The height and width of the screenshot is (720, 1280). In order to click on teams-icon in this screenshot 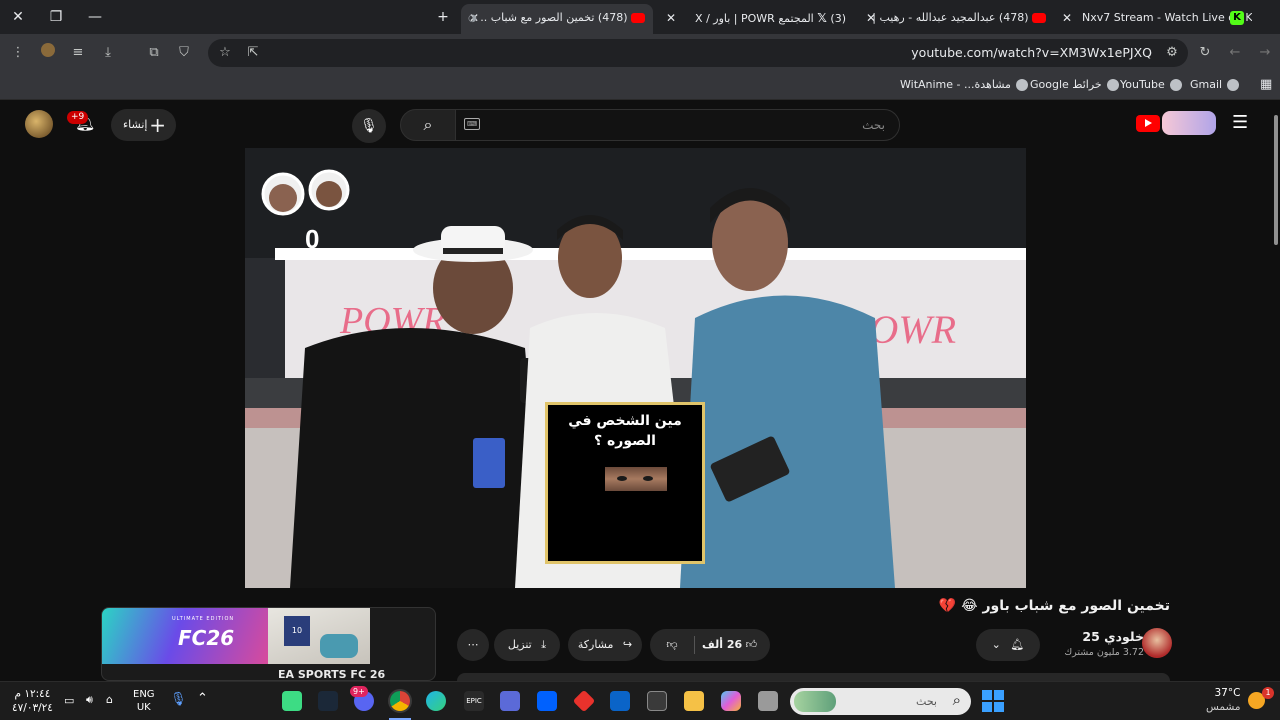, I will do `click(510, 701)`.